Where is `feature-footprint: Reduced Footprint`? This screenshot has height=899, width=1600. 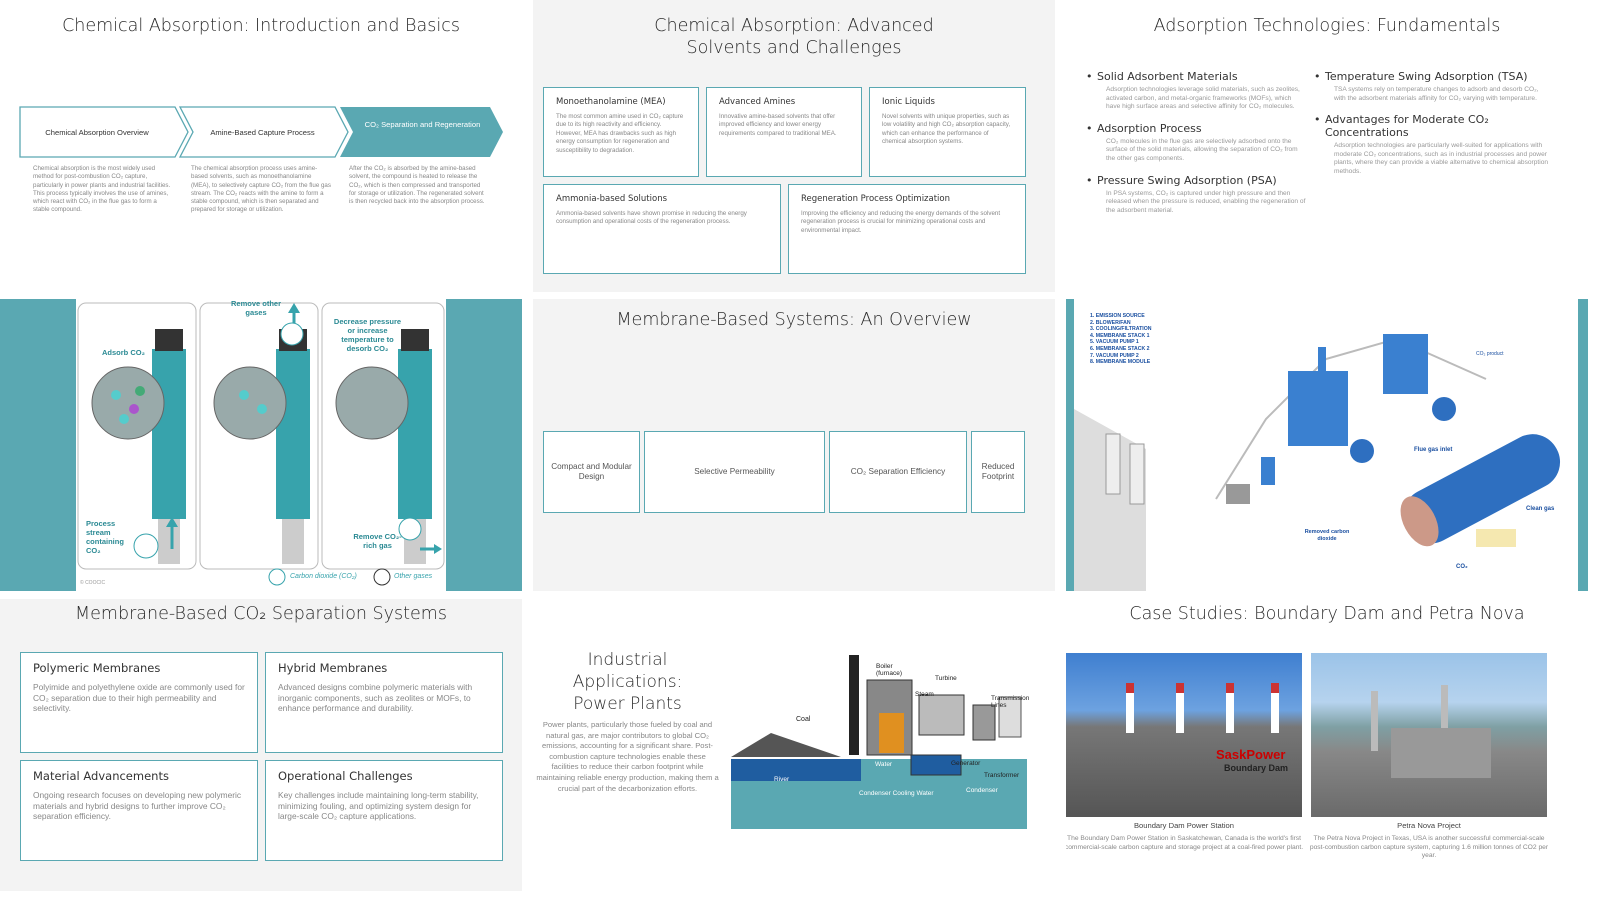 feature-footprint: Reduced Footprint is located at coordinates (998, 472).